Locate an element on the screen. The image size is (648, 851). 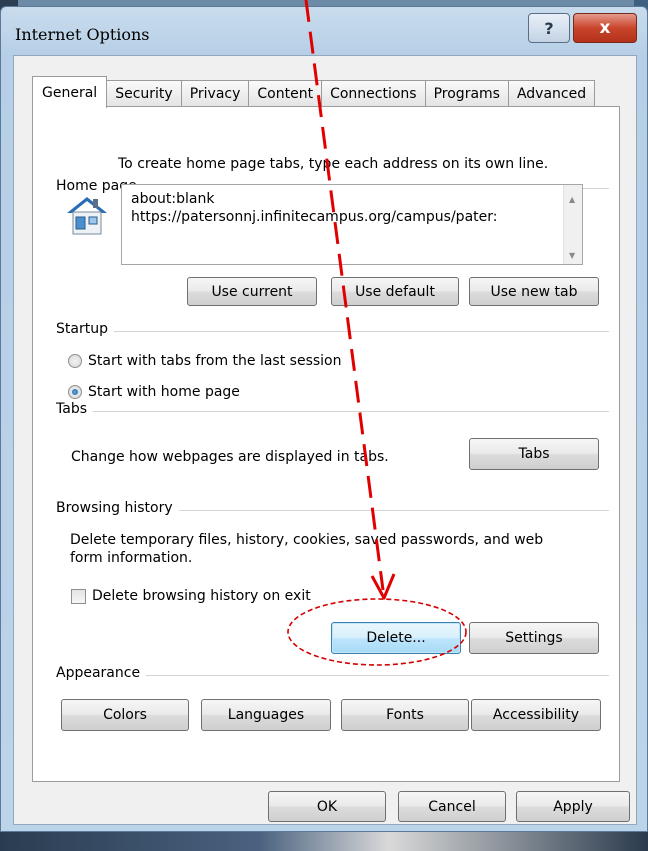
startup-group-label: Startup is located at coordinates (85, 329).